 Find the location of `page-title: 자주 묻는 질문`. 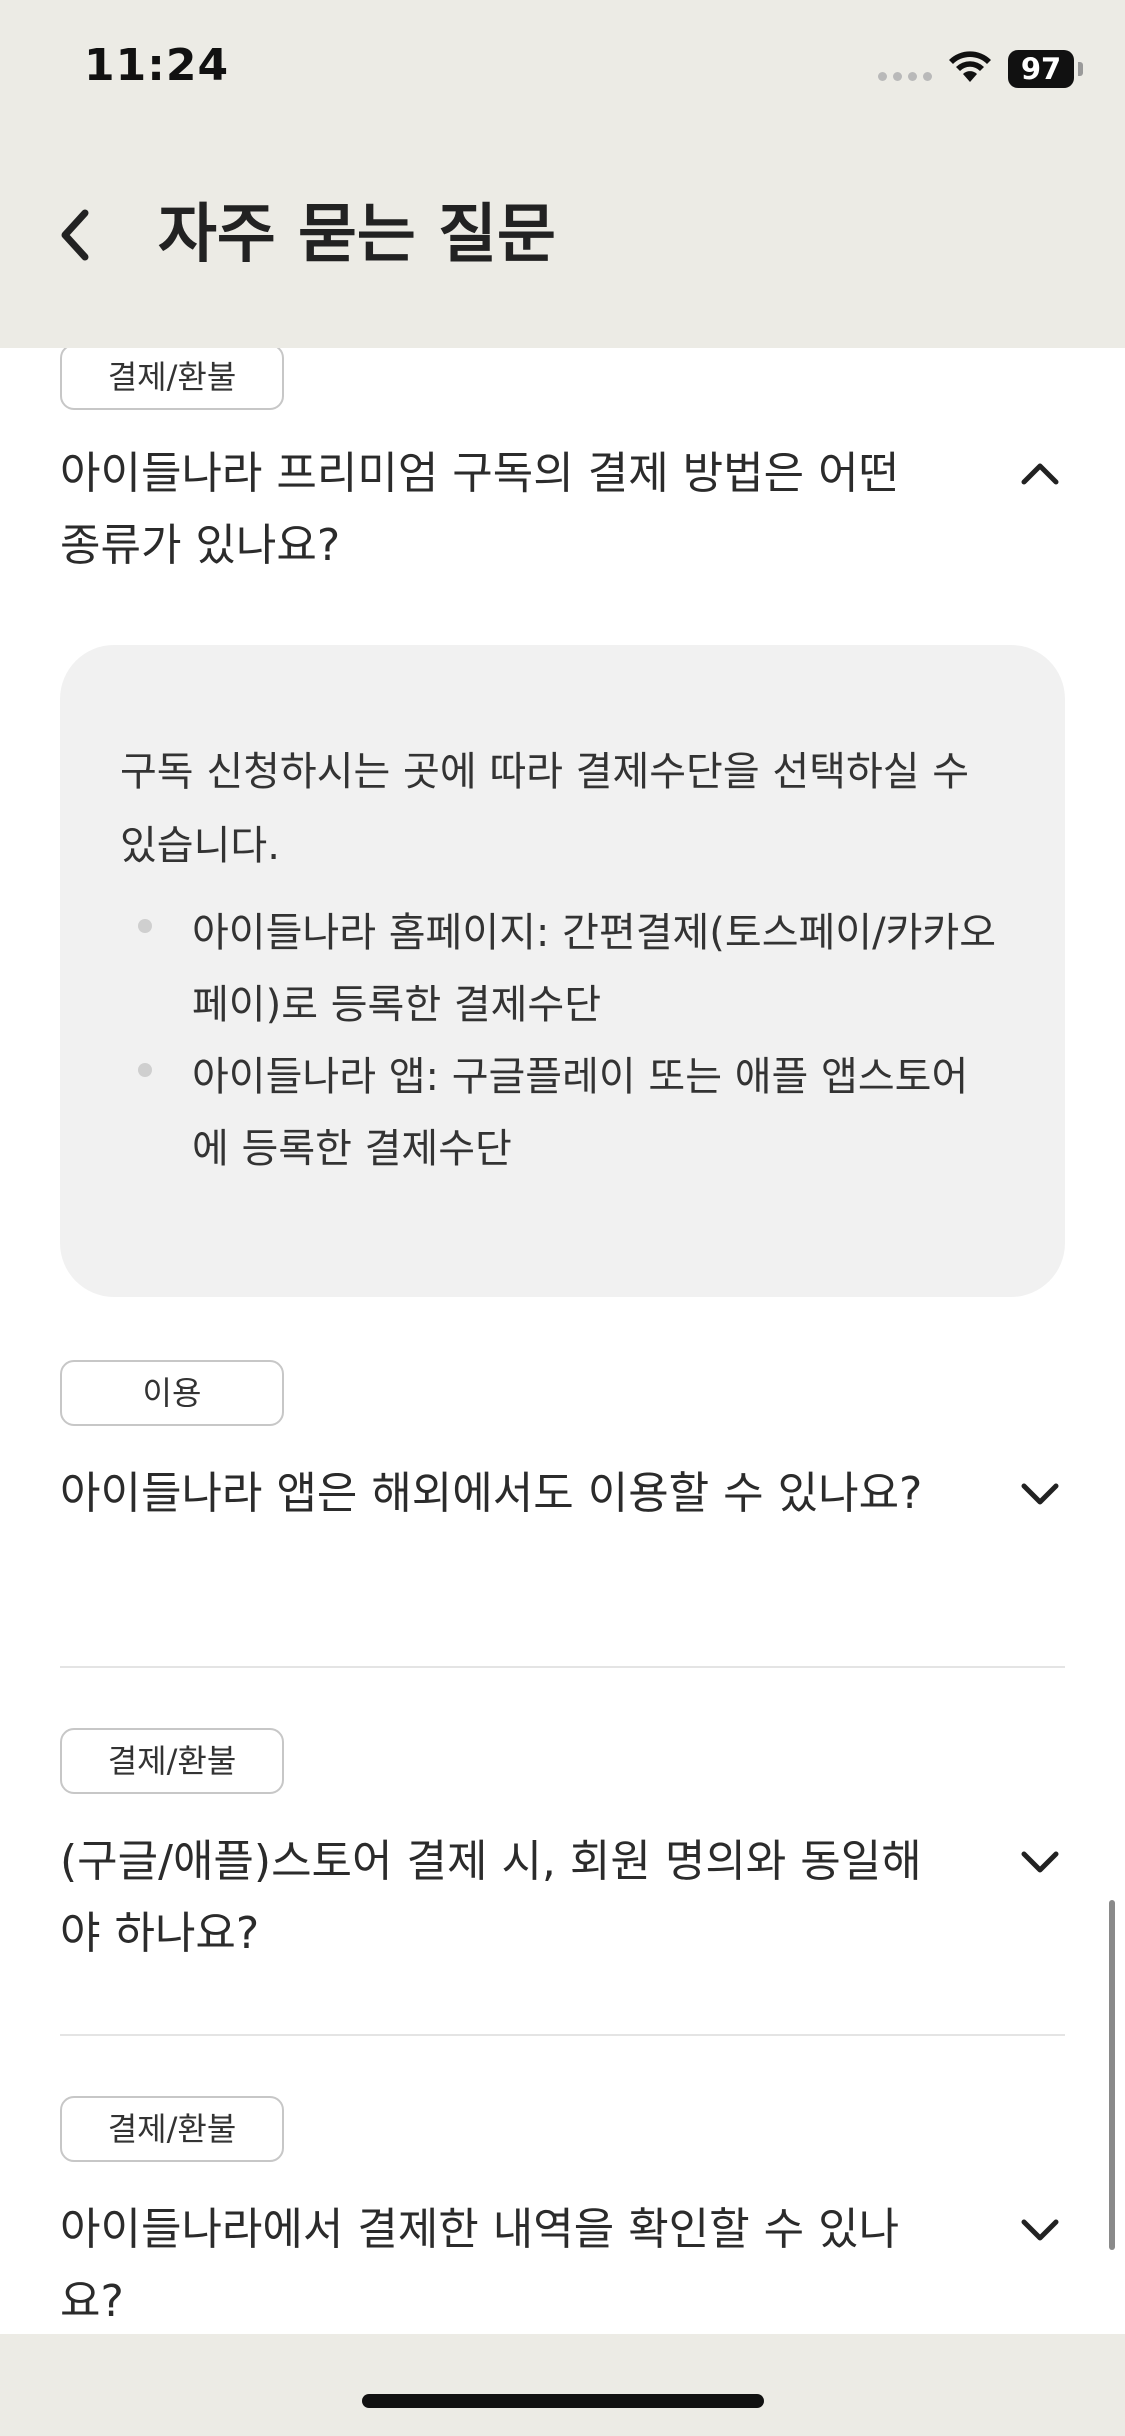

page-title: 자주 묻는 질문 is located at coordinates (357, 235).